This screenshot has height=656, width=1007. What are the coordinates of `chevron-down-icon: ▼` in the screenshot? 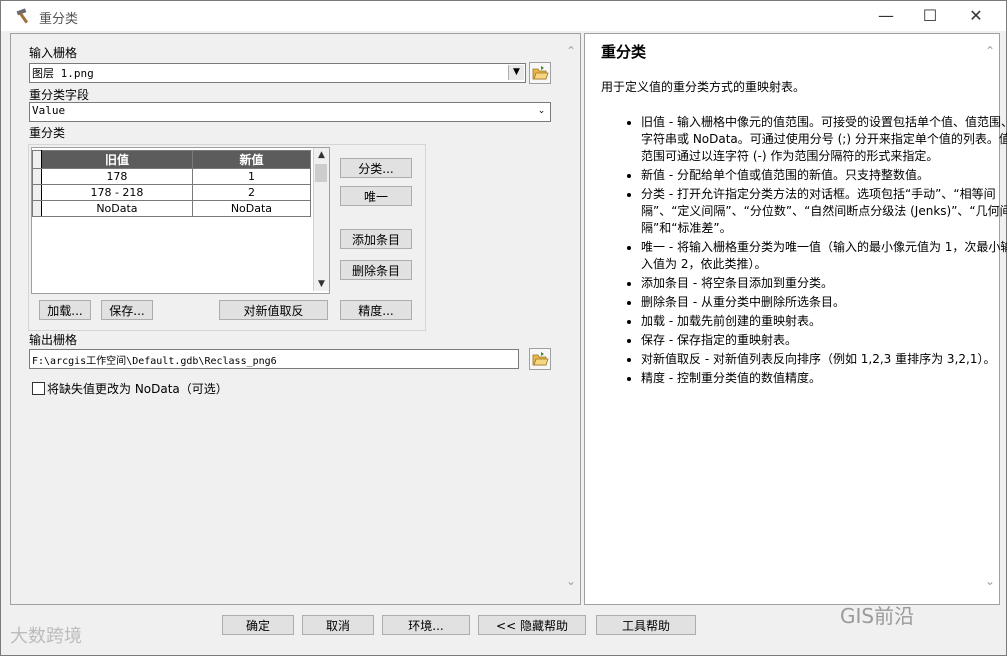 It's located at (516, 72).